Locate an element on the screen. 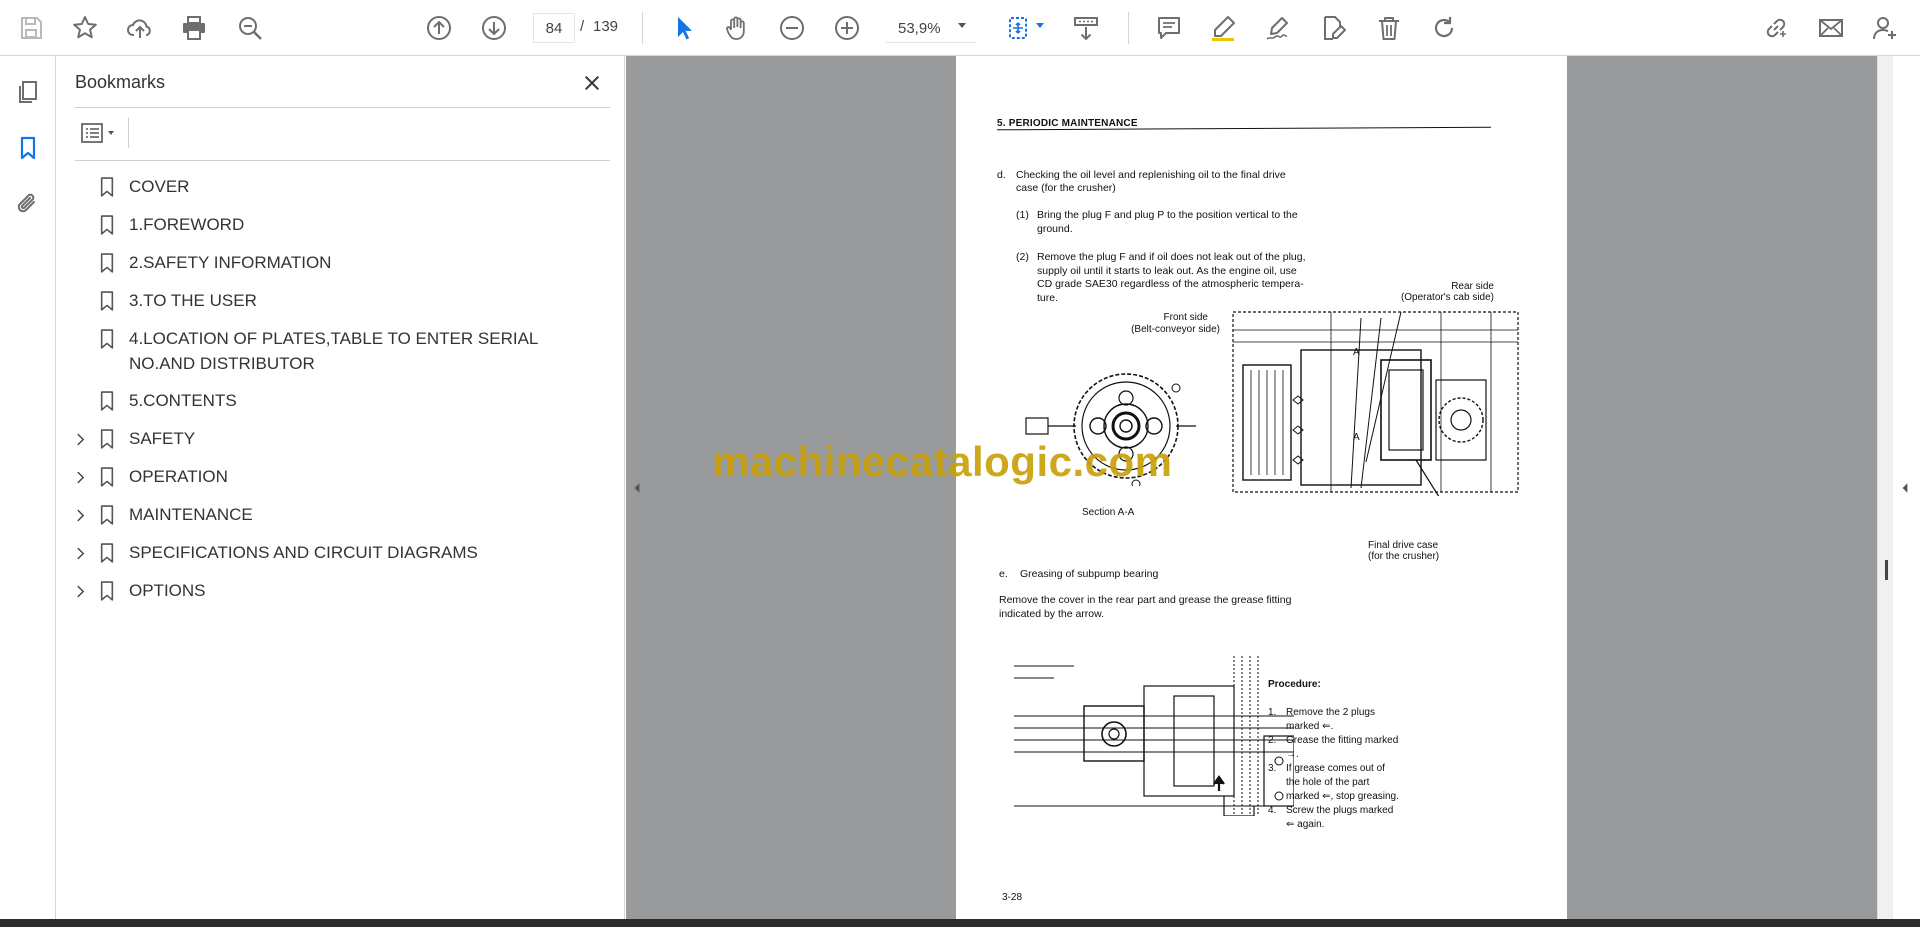  procedure-number: 4. is located at coordinates (1272, 810).